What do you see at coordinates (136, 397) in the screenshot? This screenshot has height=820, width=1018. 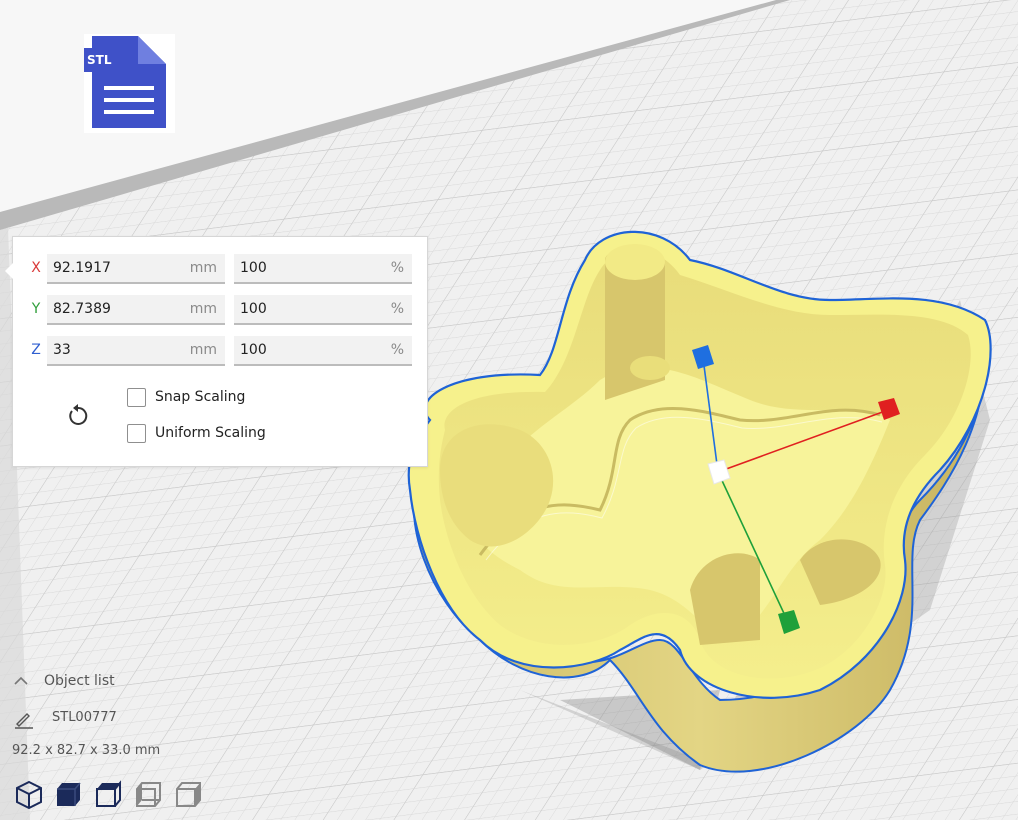 I see `snap-scaling-box` at bounding box center [136, 397].